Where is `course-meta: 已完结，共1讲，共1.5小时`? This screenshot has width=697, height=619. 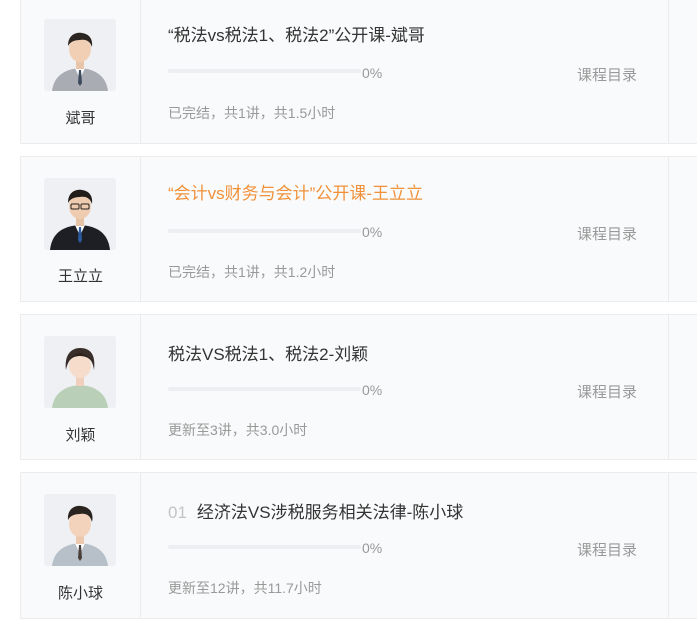 course-meta: 已完结，共1讲，共1.5小时 is located at coordinates (252, 113).